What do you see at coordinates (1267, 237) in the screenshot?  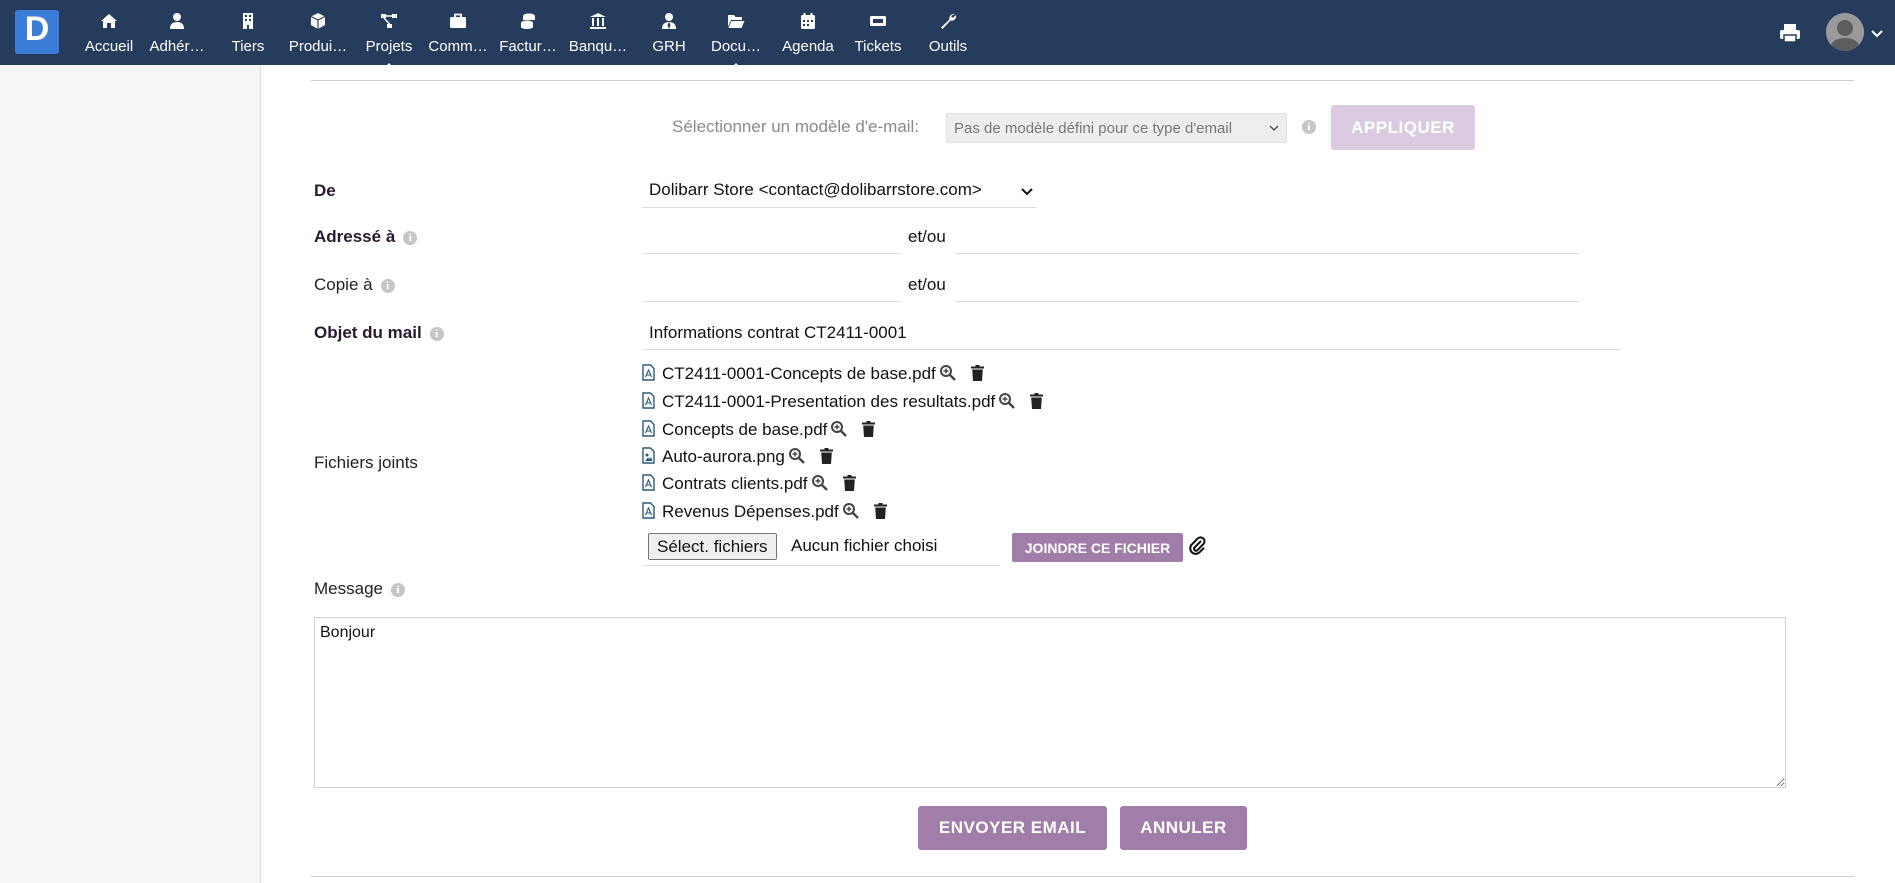 I see `to-extra-input` at bounding box center [1267, 237].